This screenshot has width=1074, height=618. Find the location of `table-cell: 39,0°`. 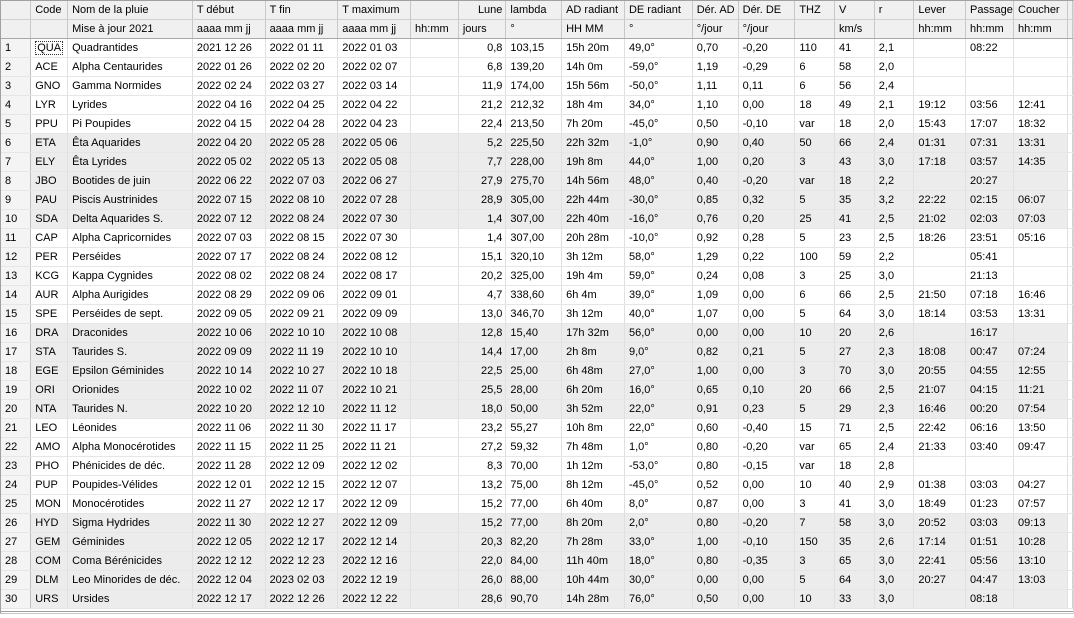

table-cell: 39,0° is located at coordinates (658, 295).